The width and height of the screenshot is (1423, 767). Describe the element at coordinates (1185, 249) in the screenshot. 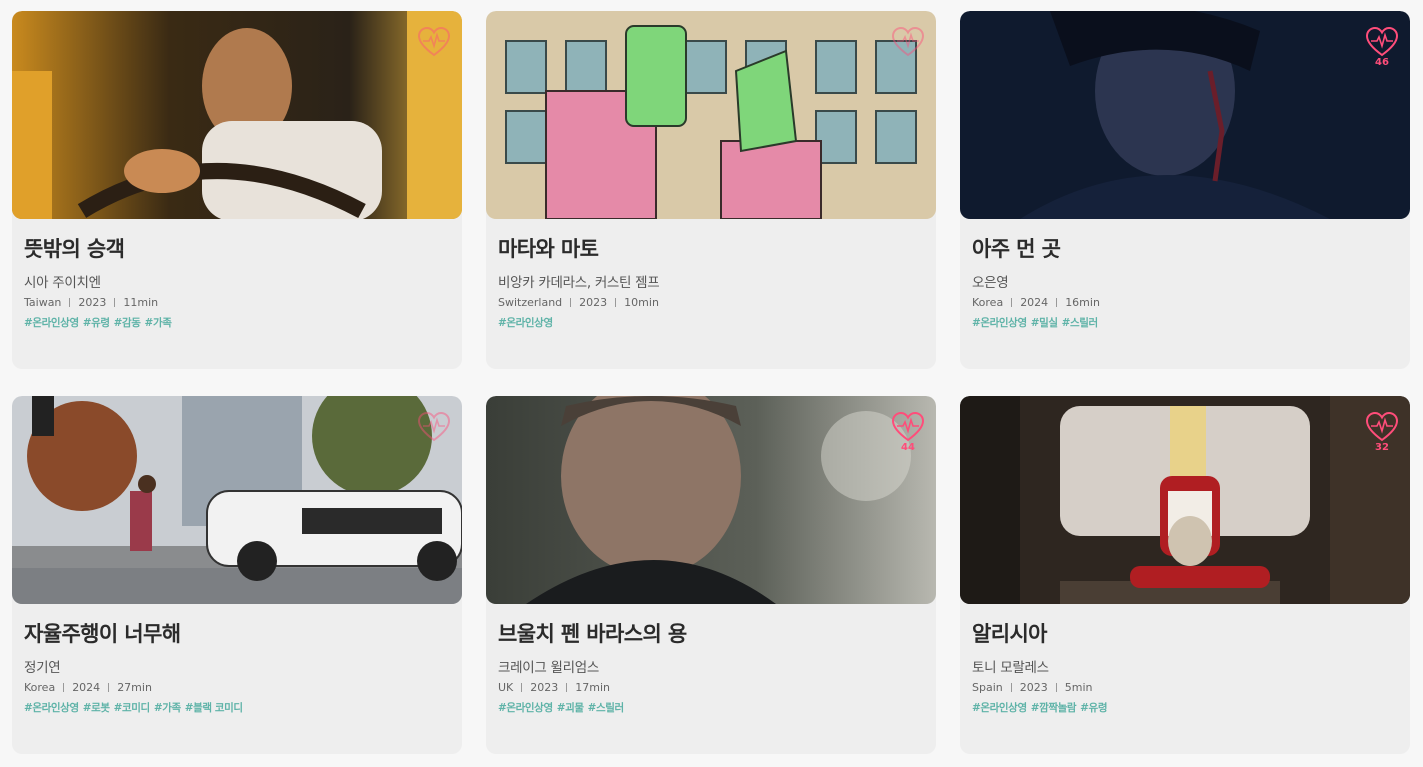

I see `film-title: 아주 먼 곳` at that location.